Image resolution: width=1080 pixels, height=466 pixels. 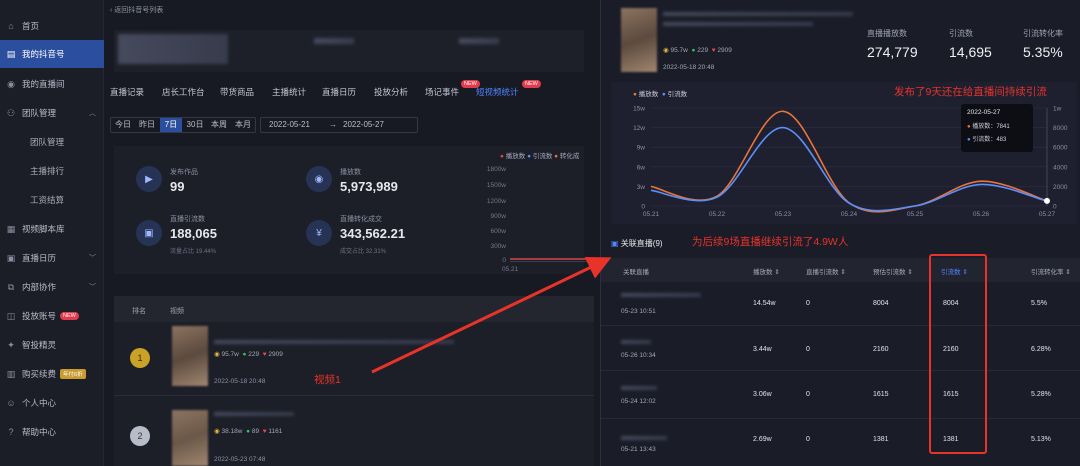 What do you see at coordinates (970, 52) in the screenshot?
I see `kpi-value: 14,695` at bounding box center [970, 52].